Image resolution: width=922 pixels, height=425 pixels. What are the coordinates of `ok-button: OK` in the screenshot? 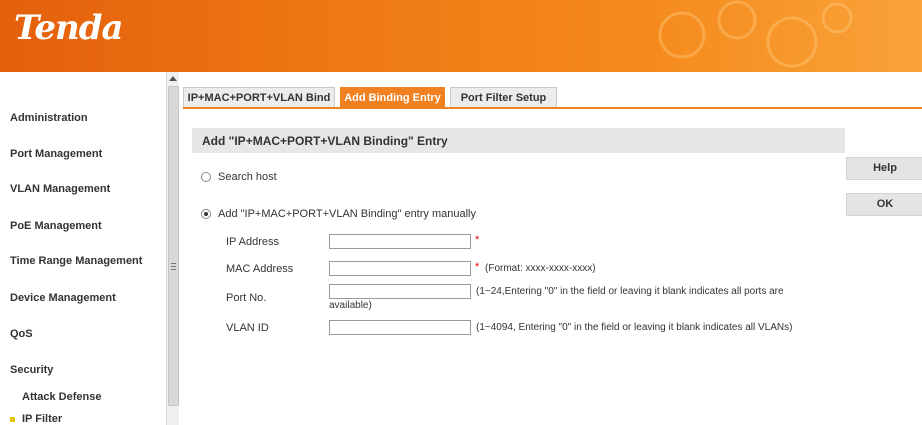 It's located at (884, 204).